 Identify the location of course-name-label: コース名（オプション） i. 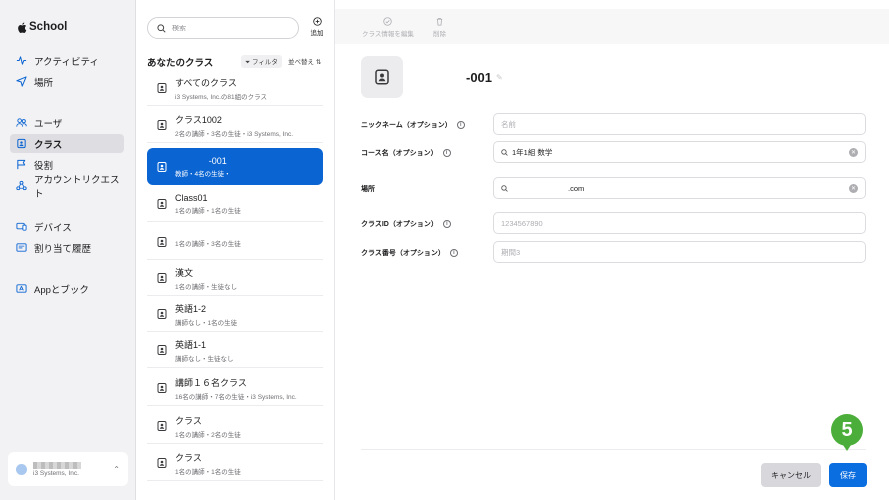
(406, 153).